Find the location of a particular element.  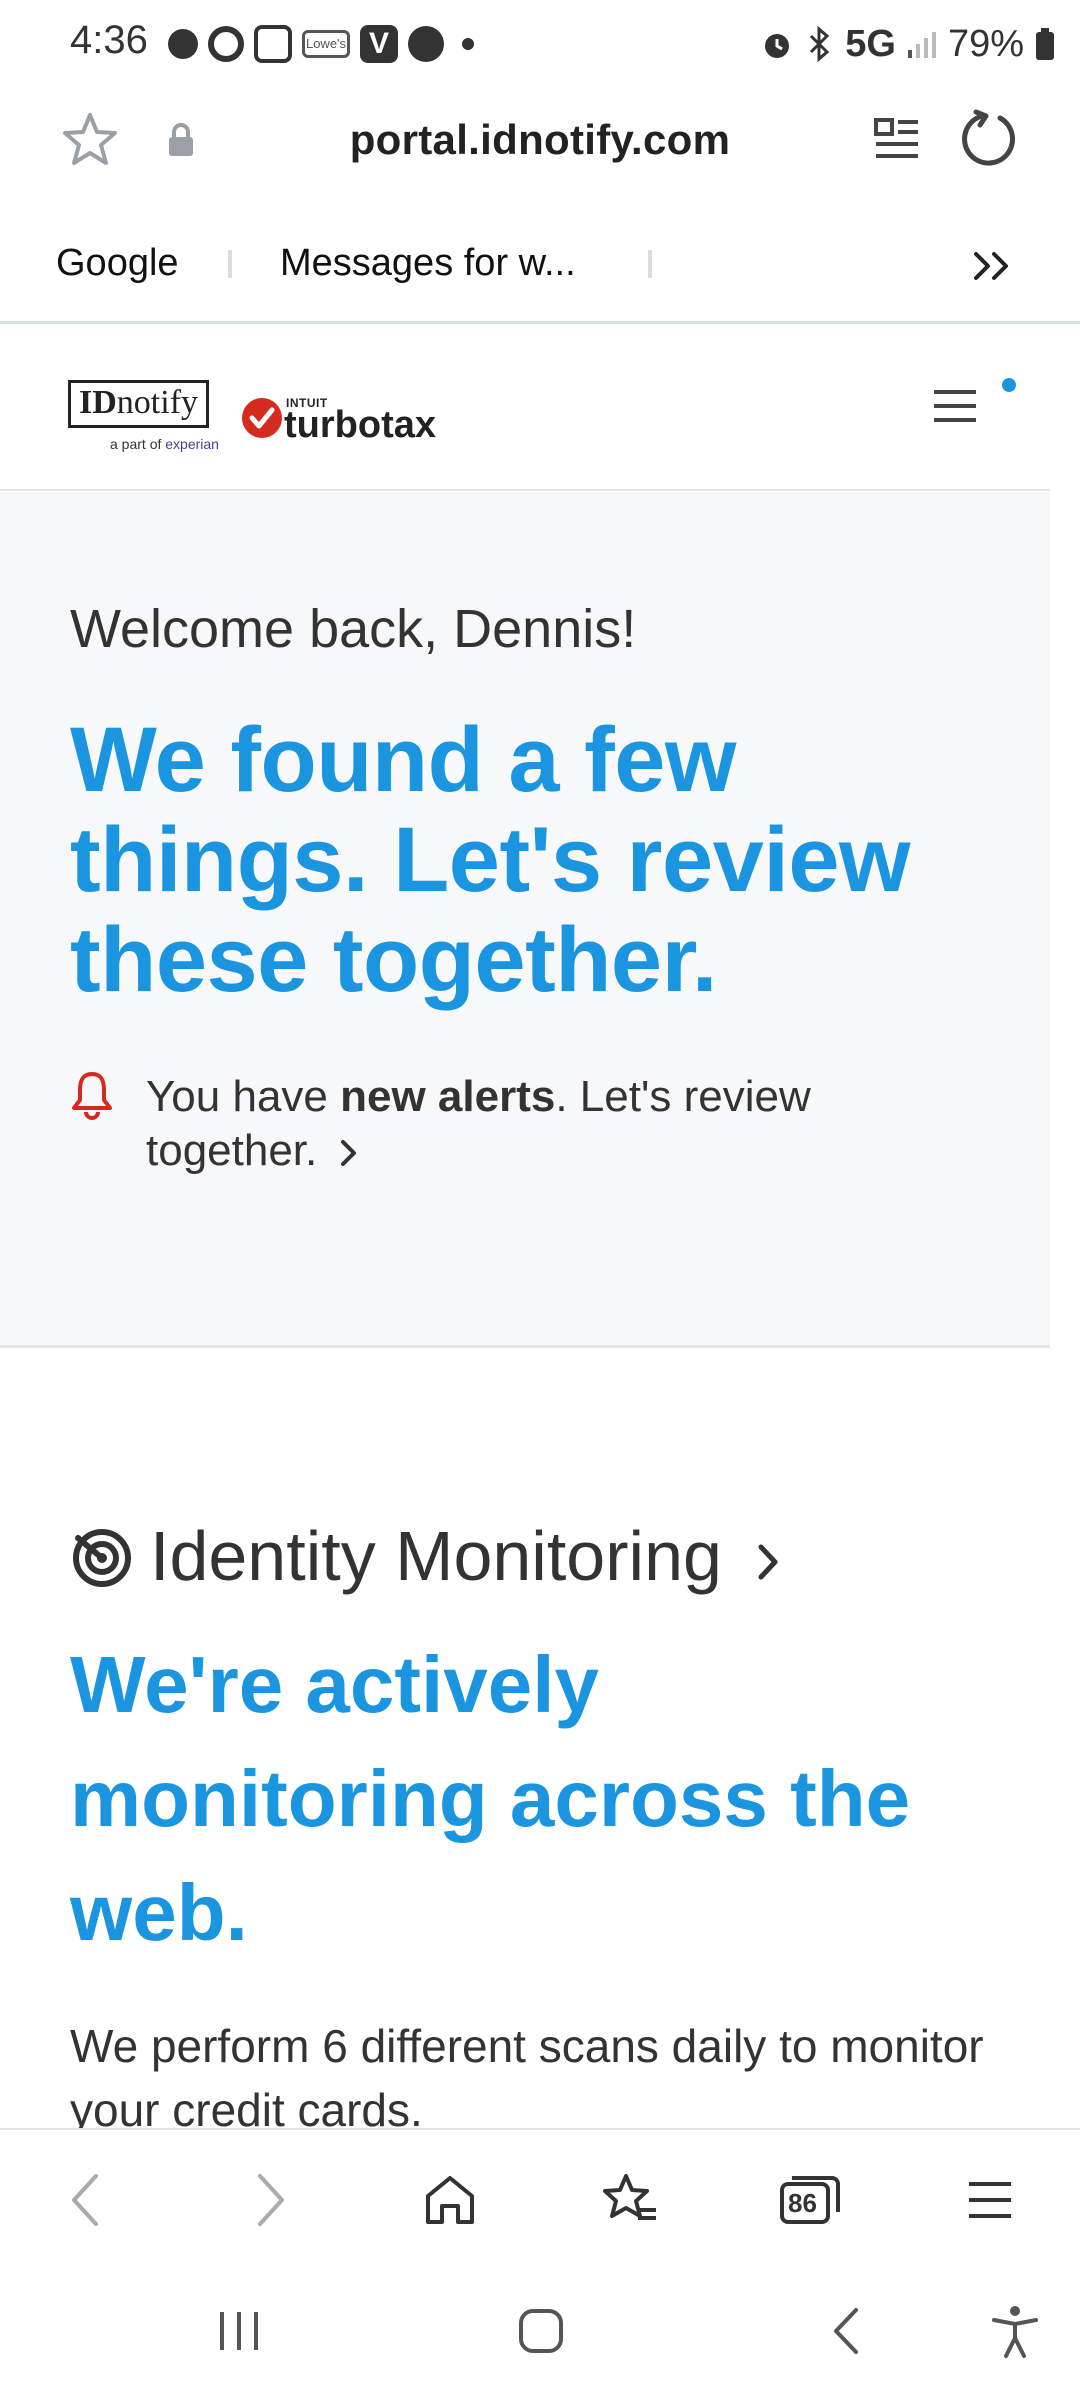

welcome-text: Welcome back, Dennis! is located at coordinates (353, 629).